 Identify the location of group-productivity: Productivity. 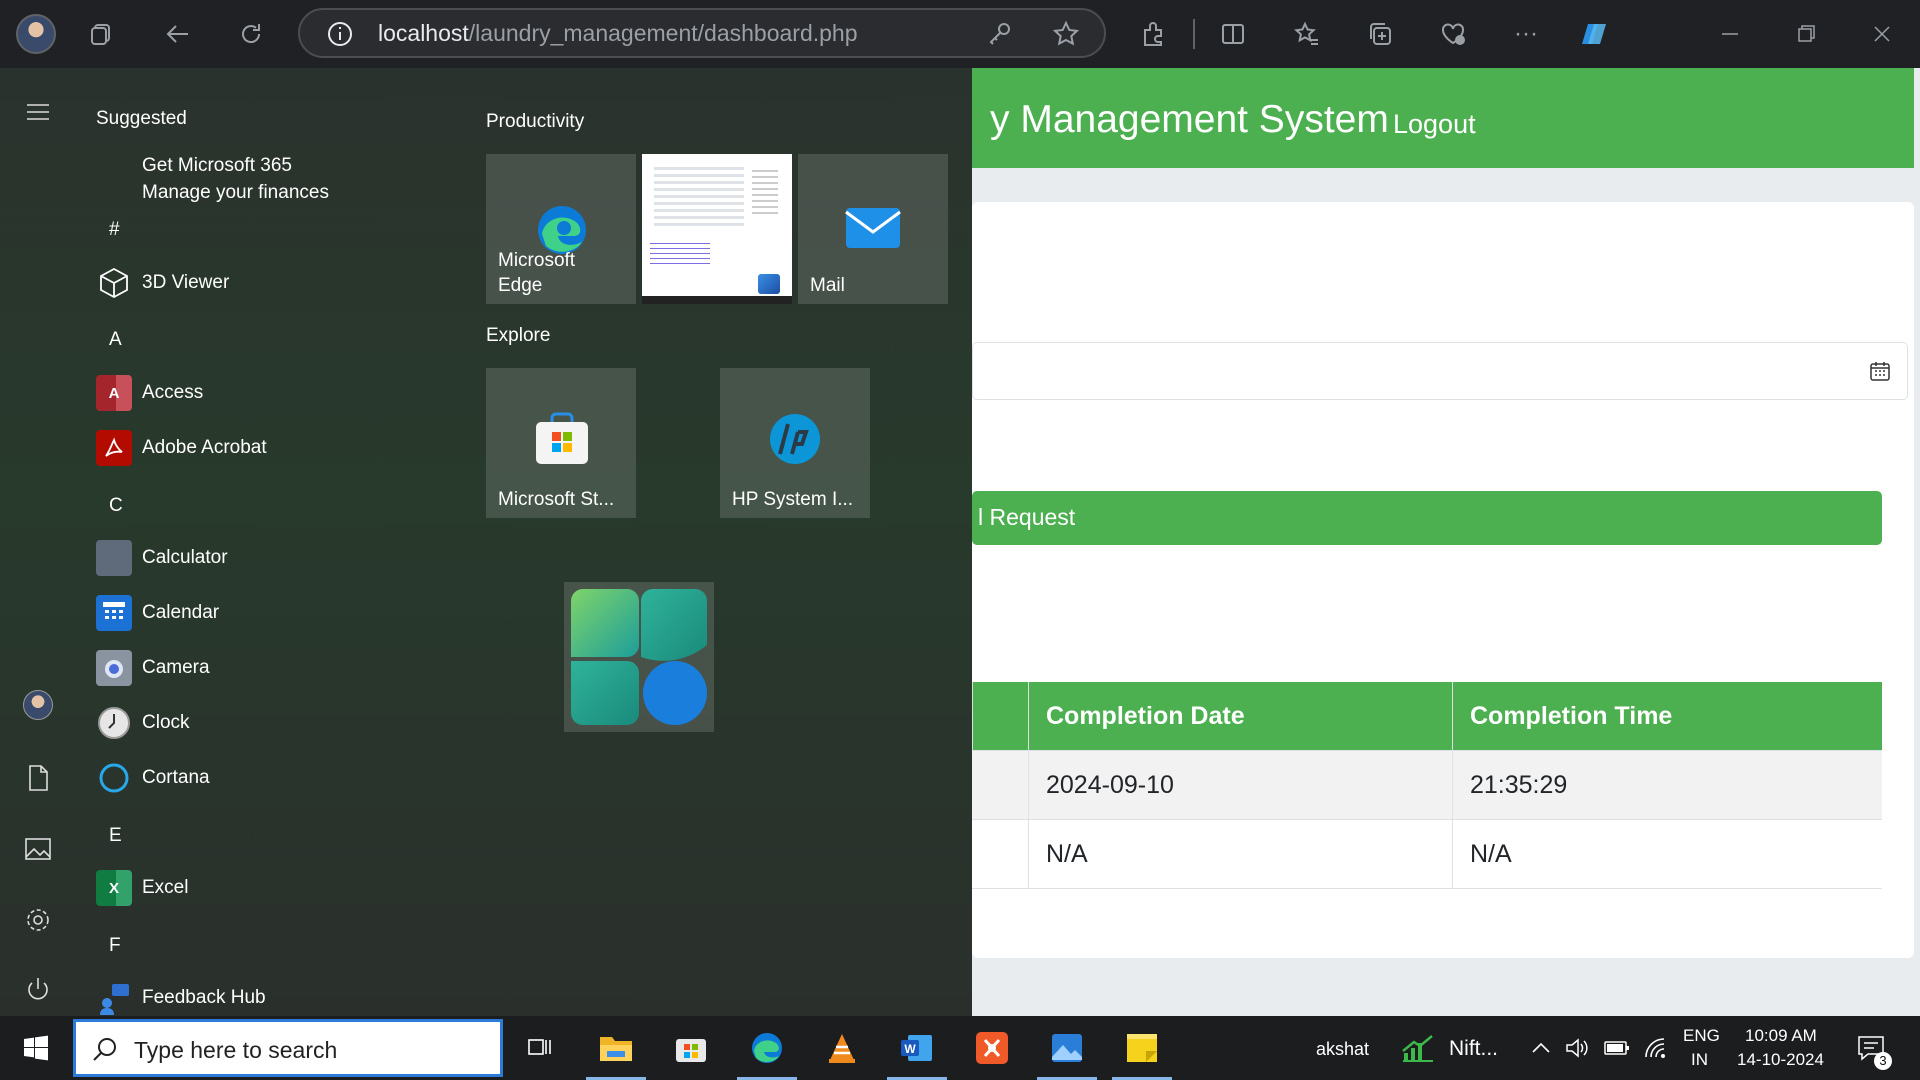
(535, 122).